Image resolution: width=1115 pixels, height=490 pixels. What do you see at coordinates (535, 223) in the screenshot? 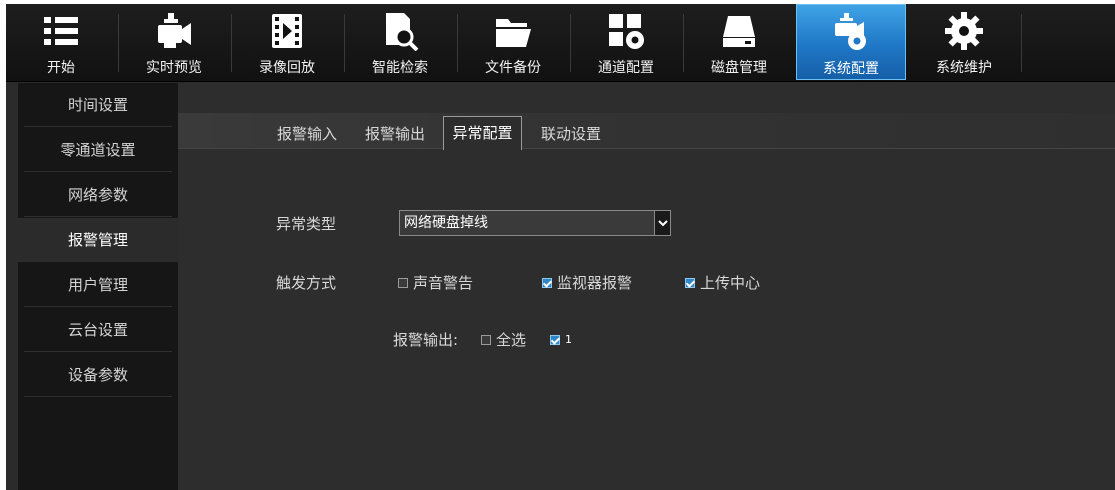
I see `exception-type-select: 网络硬盘掉线` at bounding box center [535, 223].